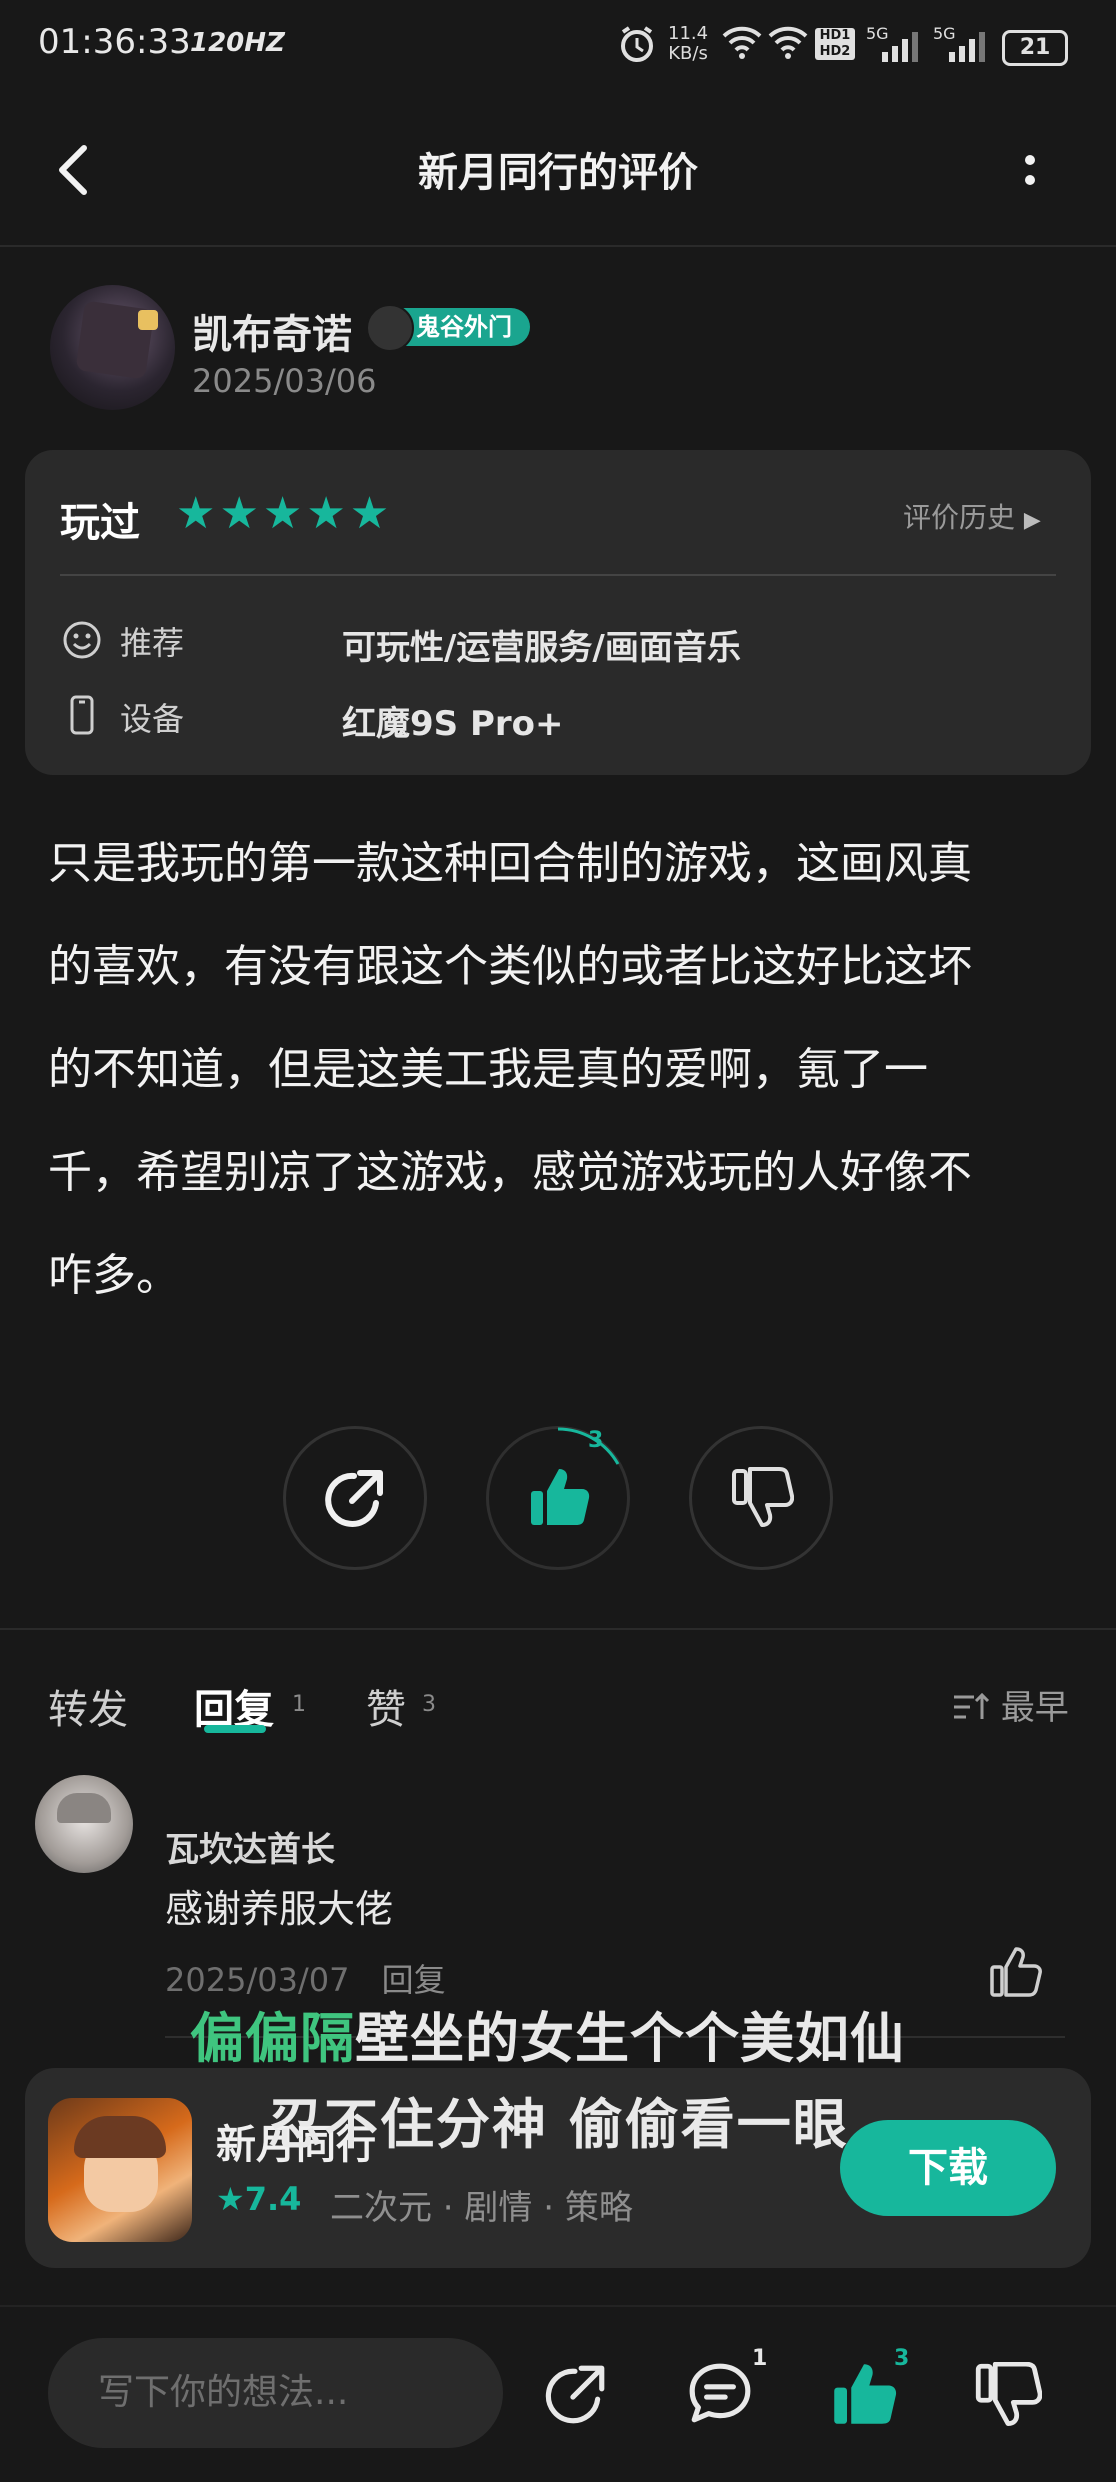  What do you see at coordinates (114, 1275) in the screenshot?
I see `review-line: 咋多。` at bounding box center [114, 1275].